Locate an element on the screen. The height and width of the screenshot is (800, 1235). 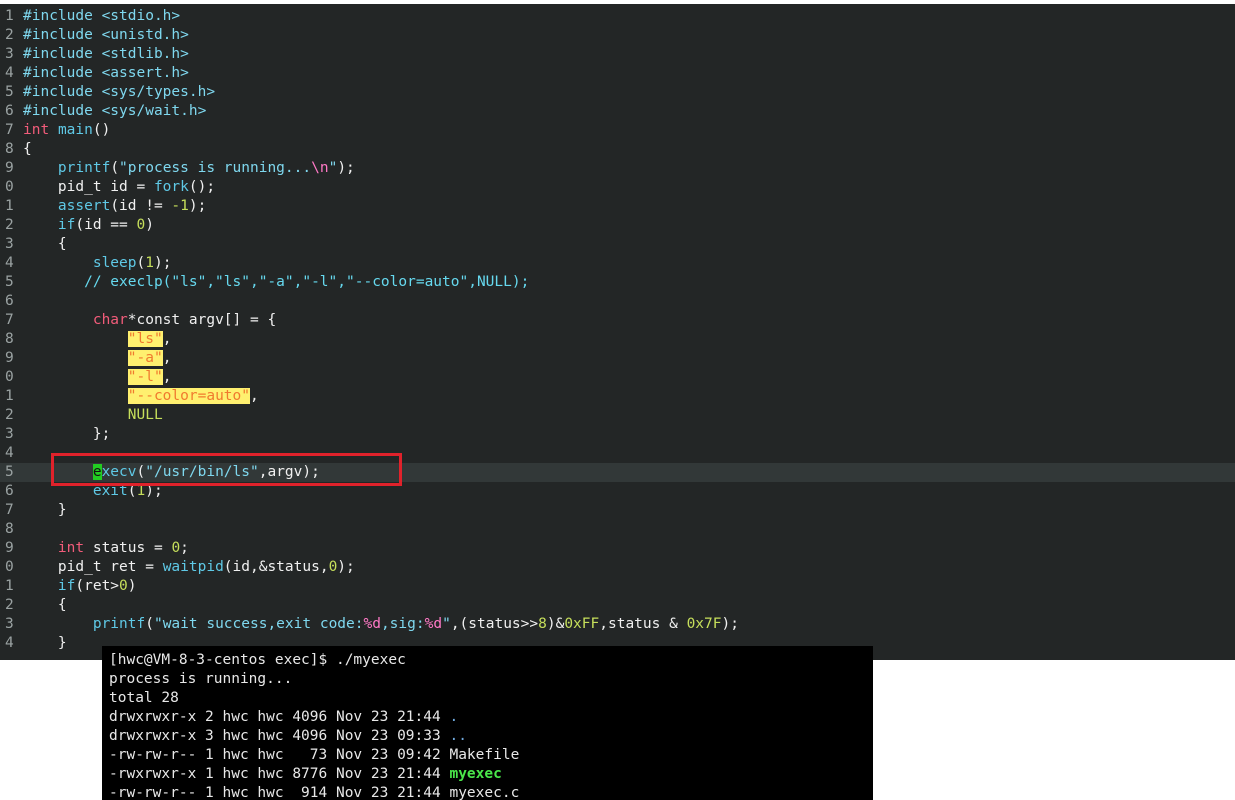
code-line: 0 pid_t ret = waitpid(id,&status,0); is located at coordinates (617, 567).